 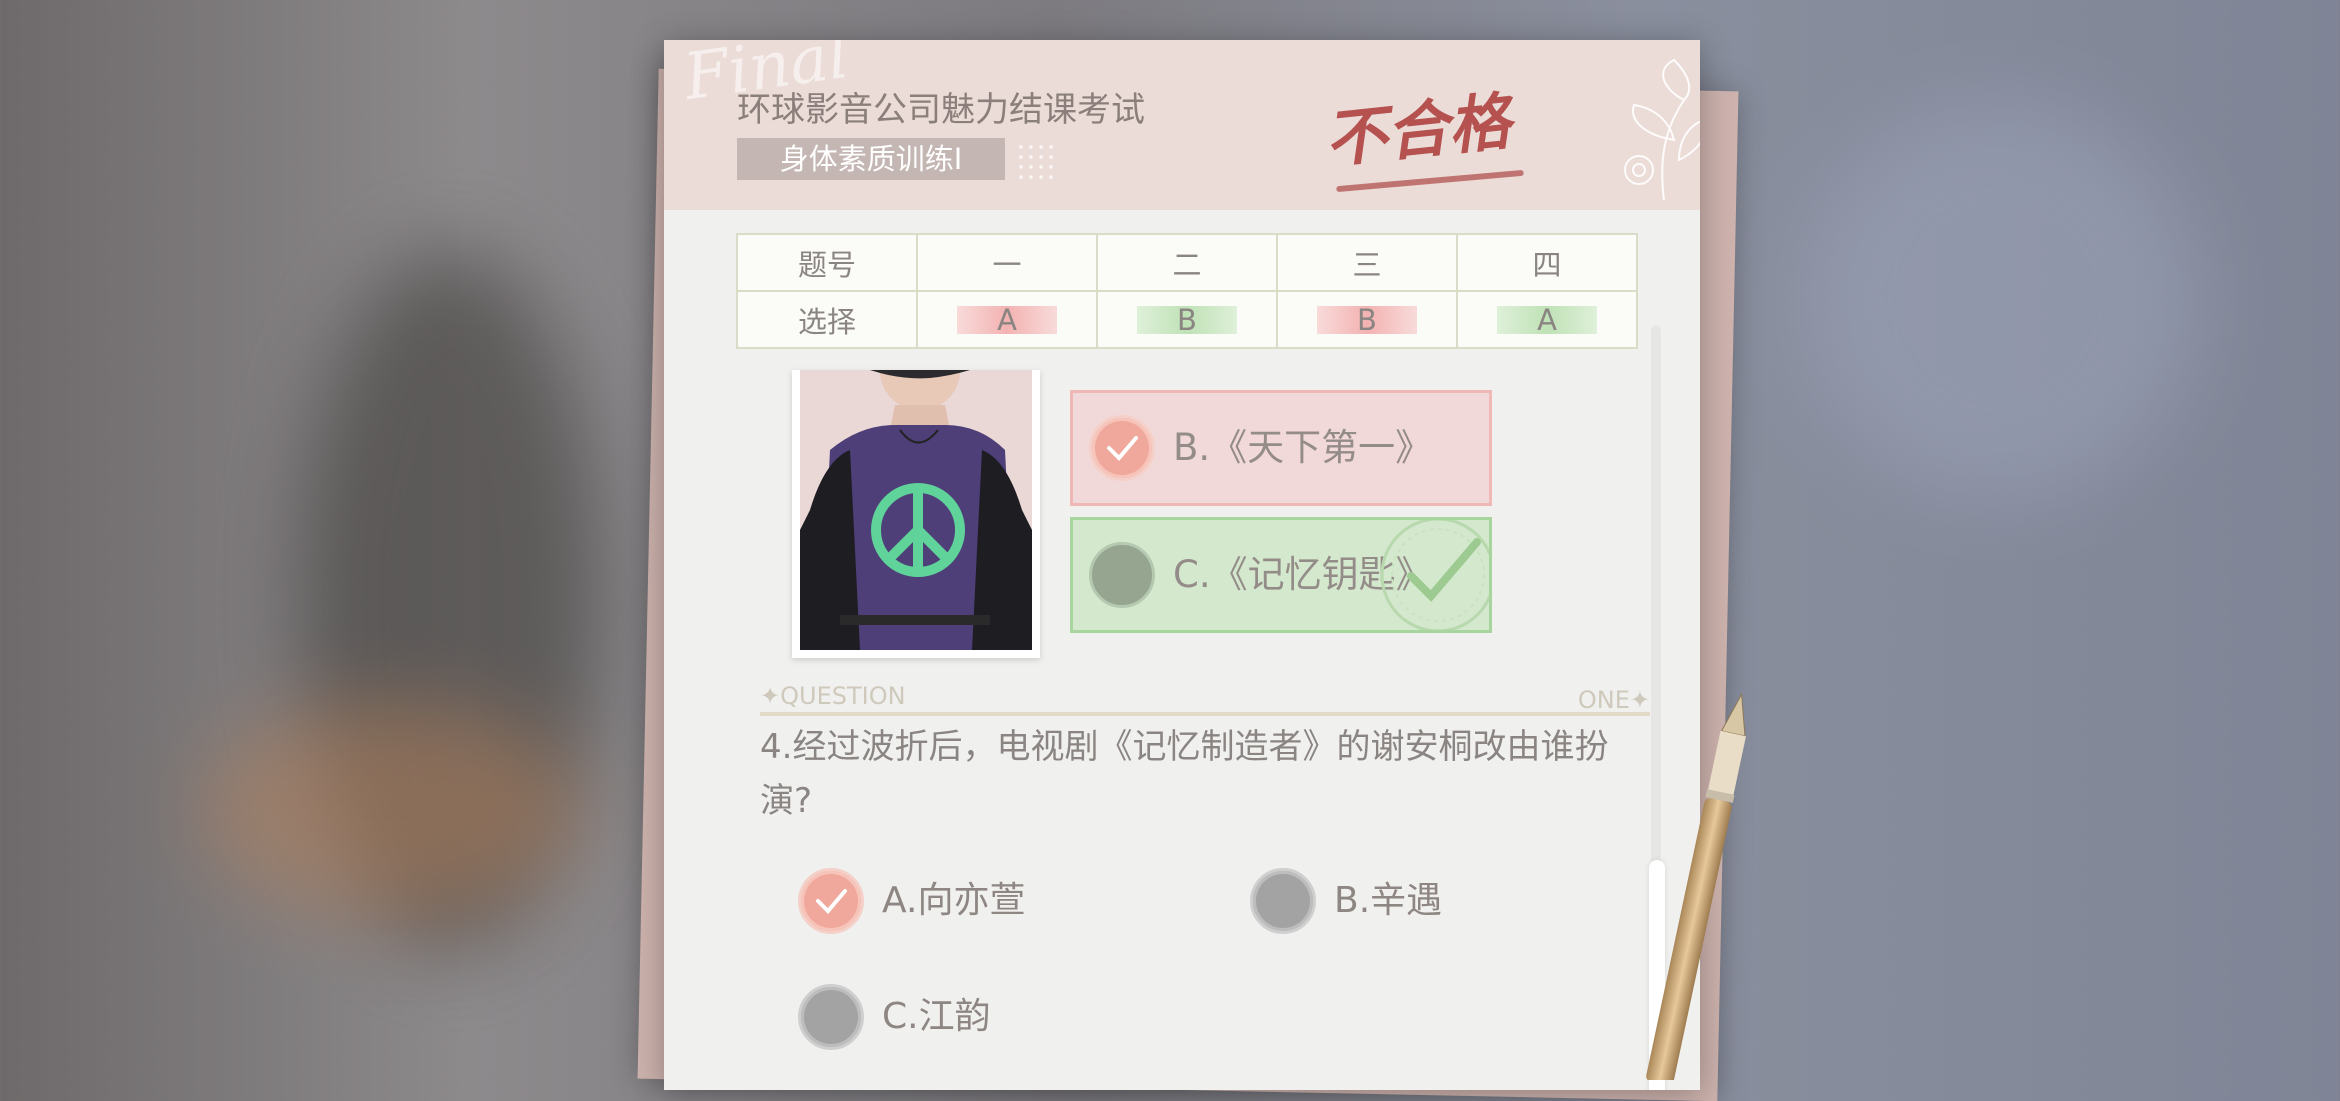 I want to click on background-blur-light, so click(x=2000, y=300).